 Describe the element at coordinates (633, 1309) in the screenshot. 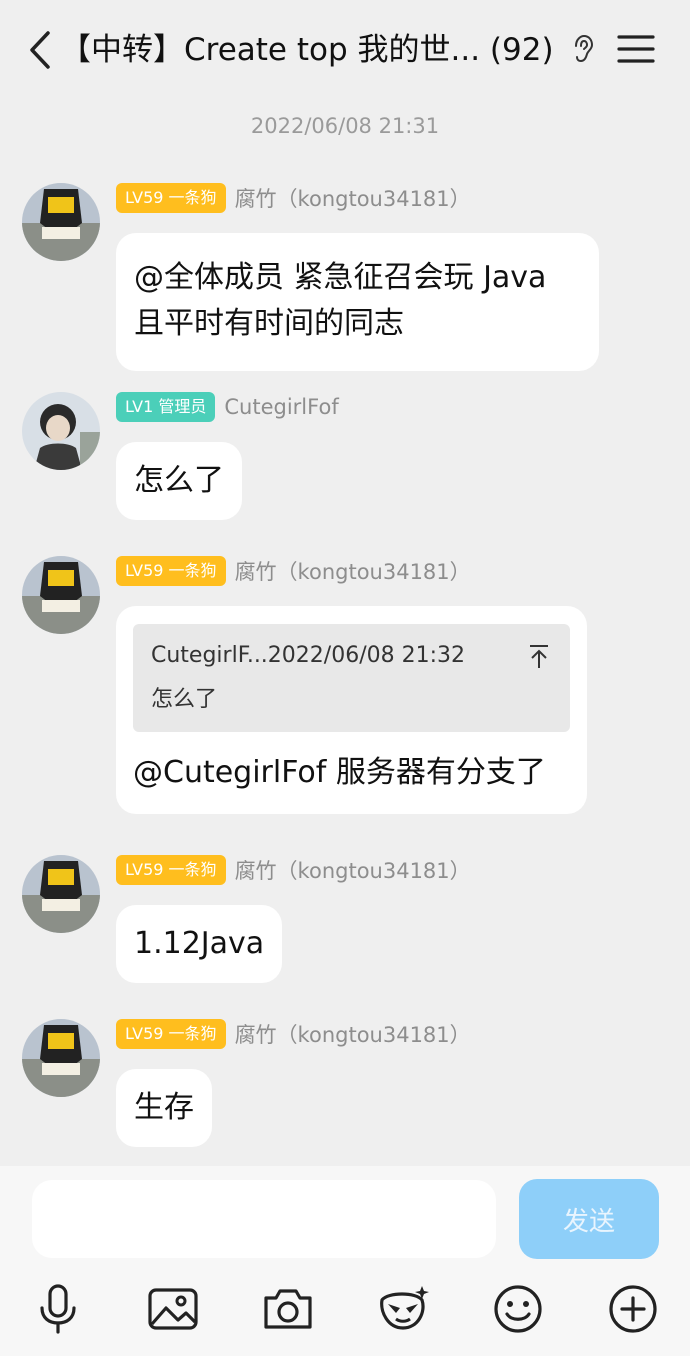

I see `plus-icon` at that location.